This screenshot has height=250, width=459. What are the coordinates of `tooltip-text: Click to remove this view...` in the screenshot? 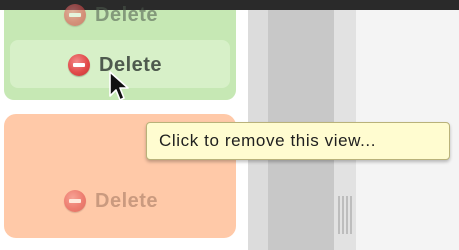 It's located at (268, 140).